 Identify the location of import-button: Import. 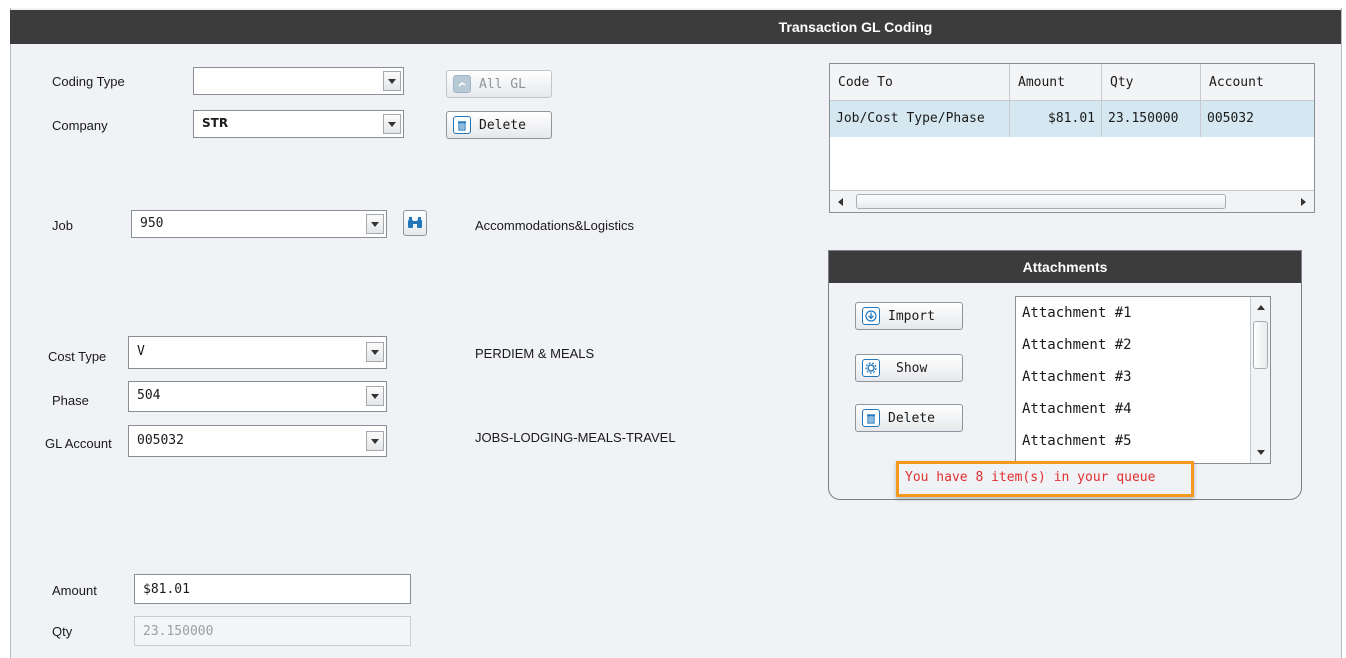
(909, 316).